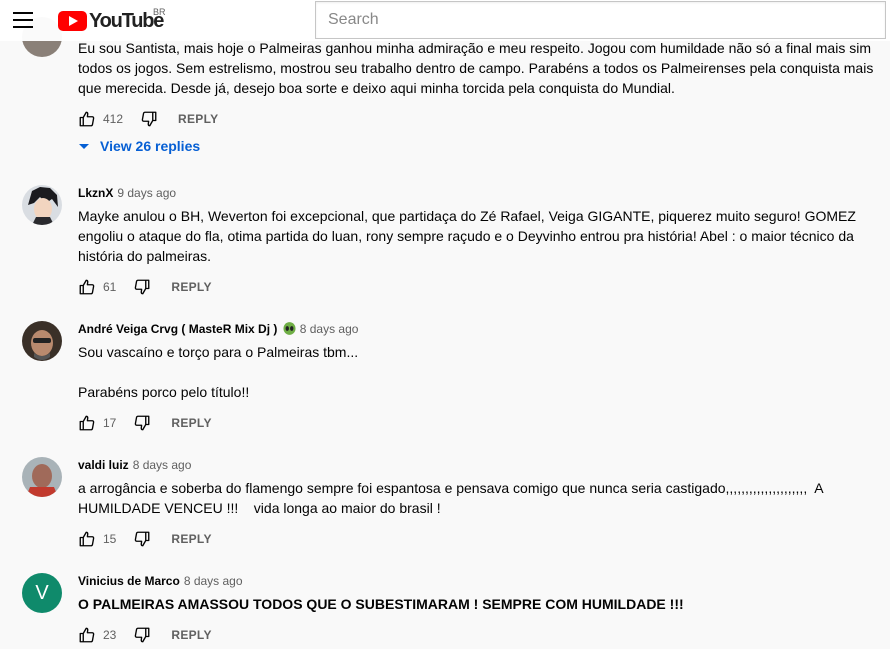 This screenshot has width=890, height=649. I want to click on like-count: 23, so click(110, 635).